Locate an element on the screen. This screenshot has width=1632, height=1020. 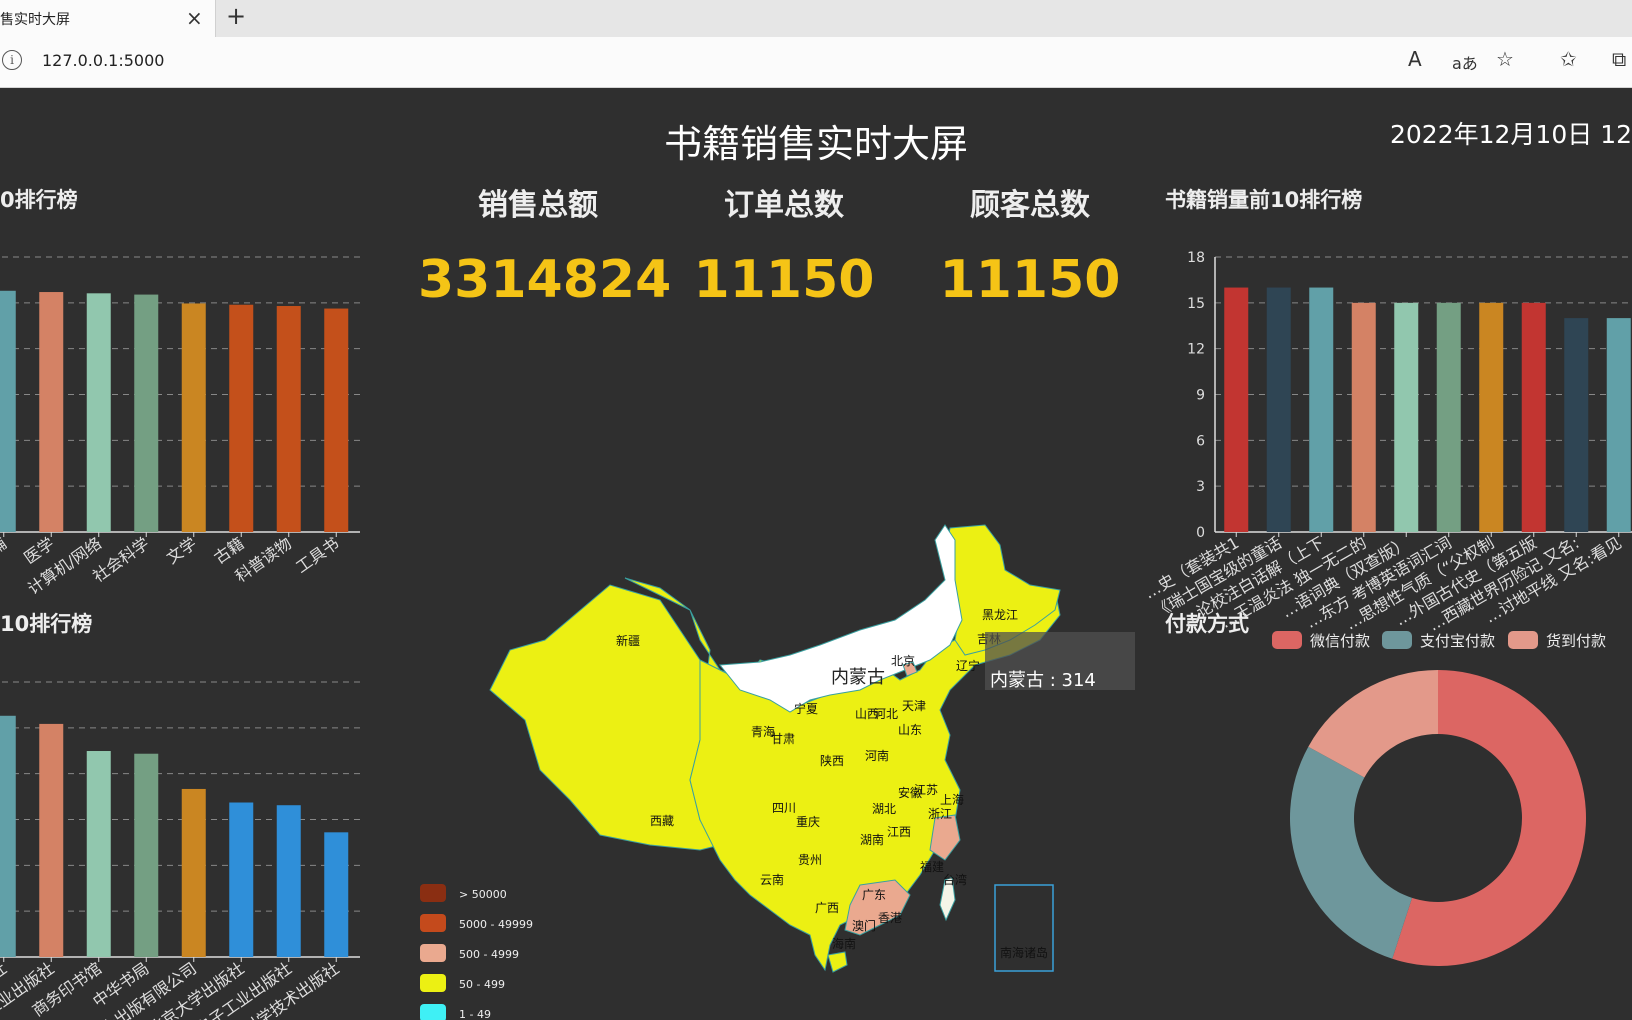
map-legend-label: 500 - 4999 is located at coordinates (489, 954).